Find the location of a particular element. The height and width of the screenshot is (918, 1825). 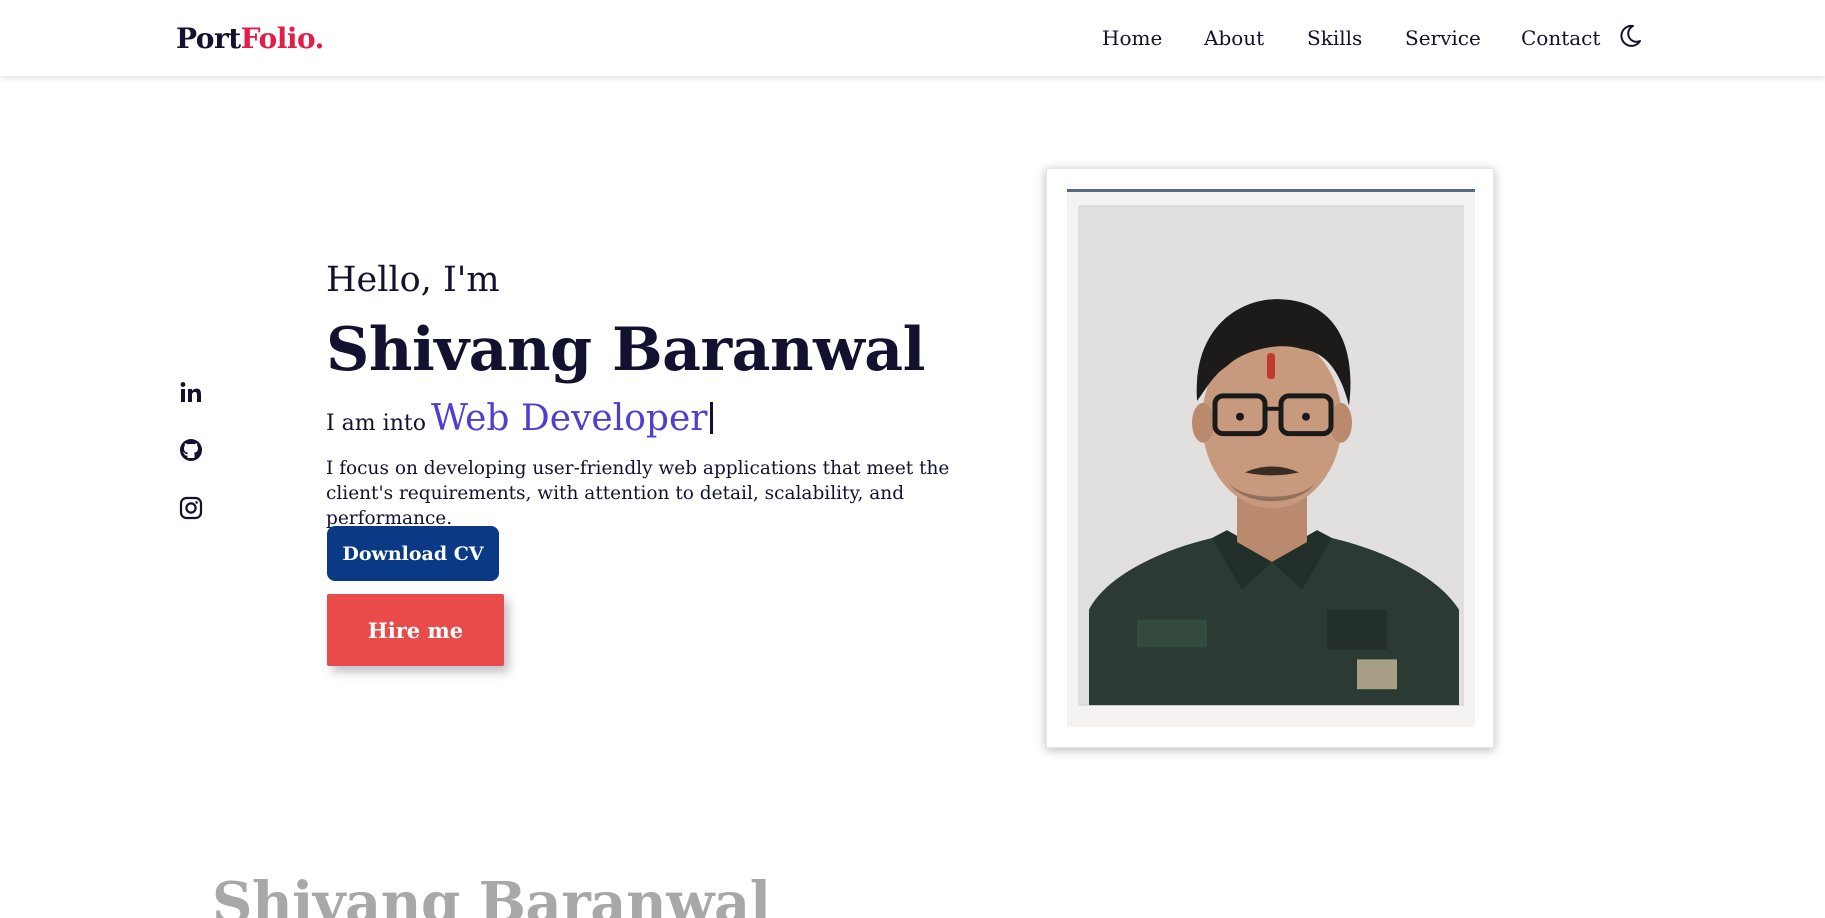

logo: PortFolio. is located at coordinates (250, 38).